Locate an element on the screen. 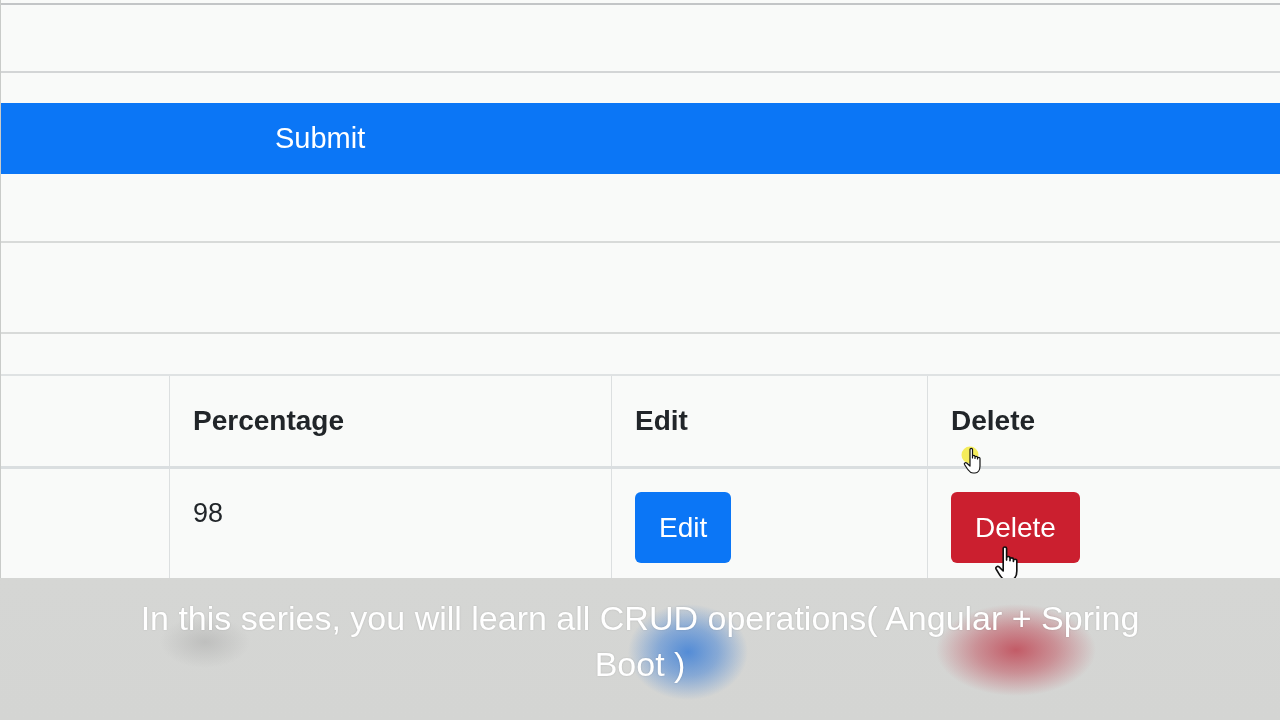 The width and height of the screenshot is (1280, 720). column-header: Edit is located at coordinates (769, 421).